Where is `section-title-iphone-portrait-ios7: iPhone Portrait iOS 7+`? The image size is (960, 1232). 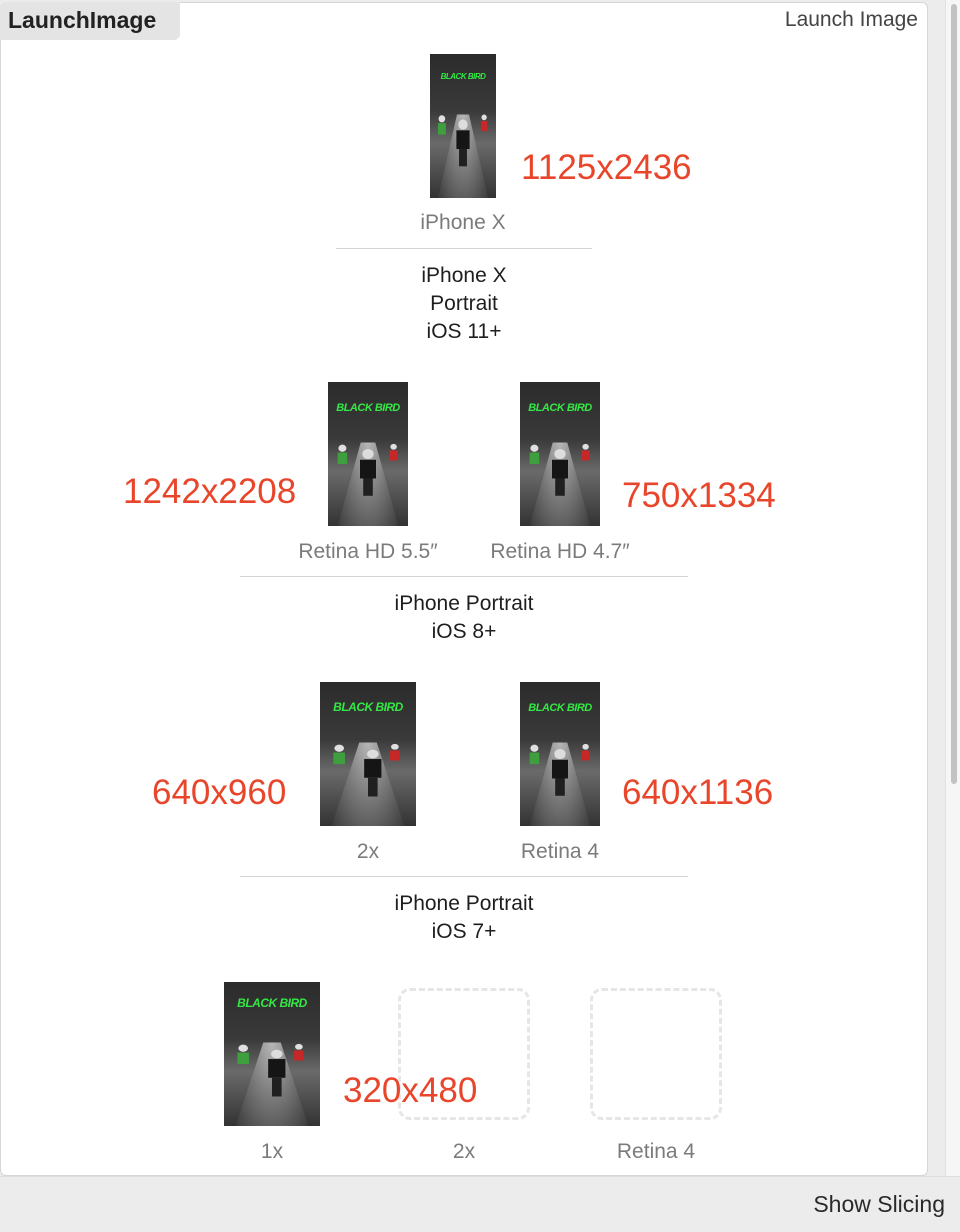 section-title-iphone-portrait-ios7: iPhone Portrait iOS 7+ is located at coordinates (464, 917).